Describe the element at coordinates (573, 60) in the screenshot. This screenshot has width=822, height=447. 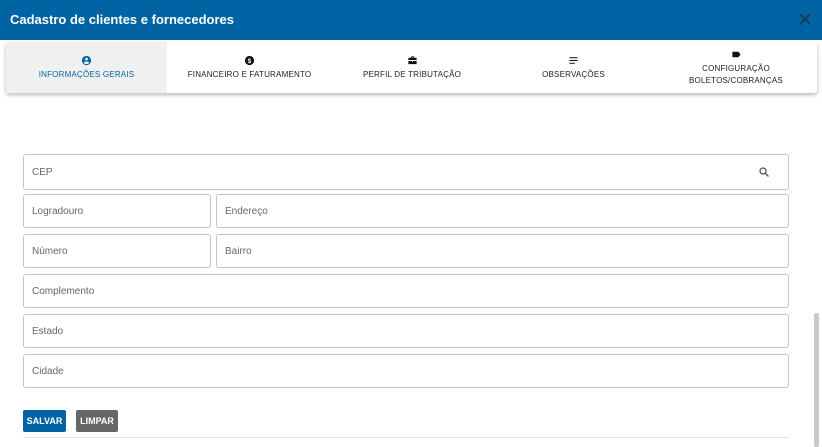
I see `notes-icon` at that location.